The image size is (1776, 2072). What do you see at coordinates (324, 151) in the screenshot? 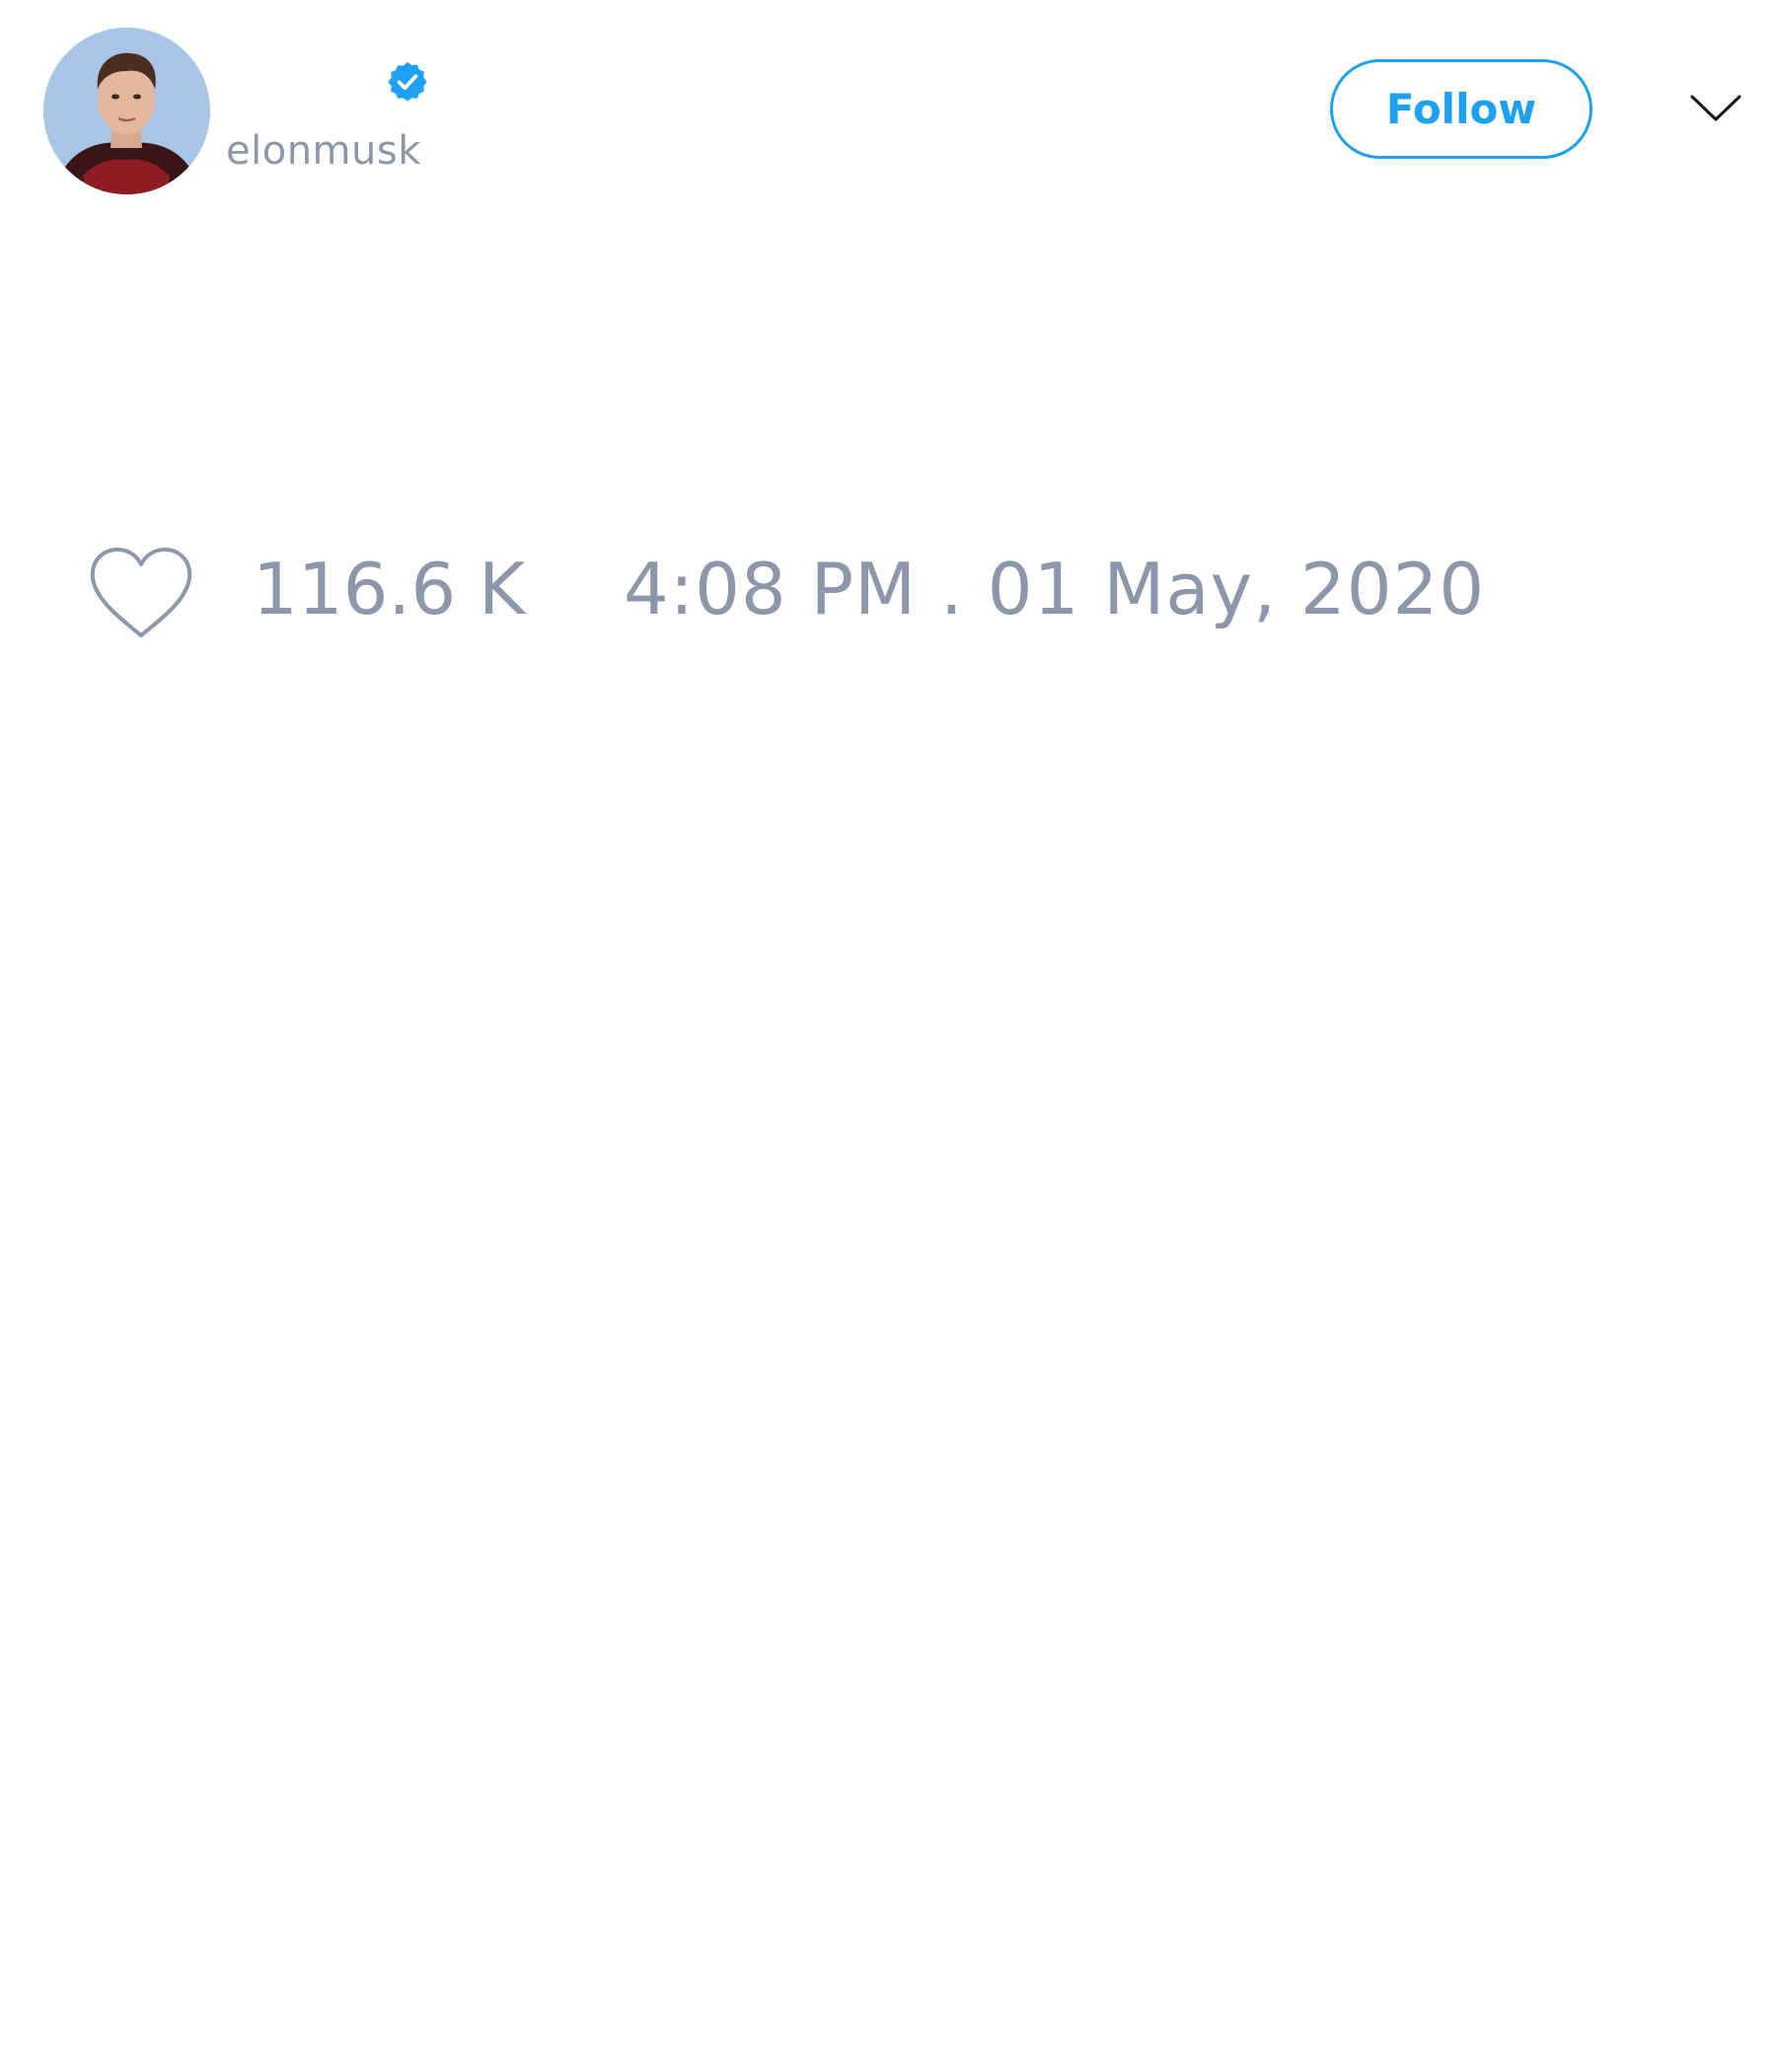
I see `username: elonmusk` at bounding box center [324, 151].